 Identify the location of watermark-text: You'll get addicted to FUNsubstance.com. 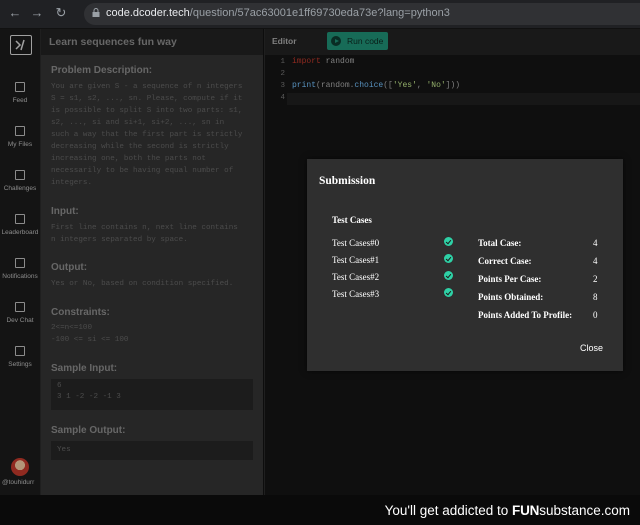
(507, 510).